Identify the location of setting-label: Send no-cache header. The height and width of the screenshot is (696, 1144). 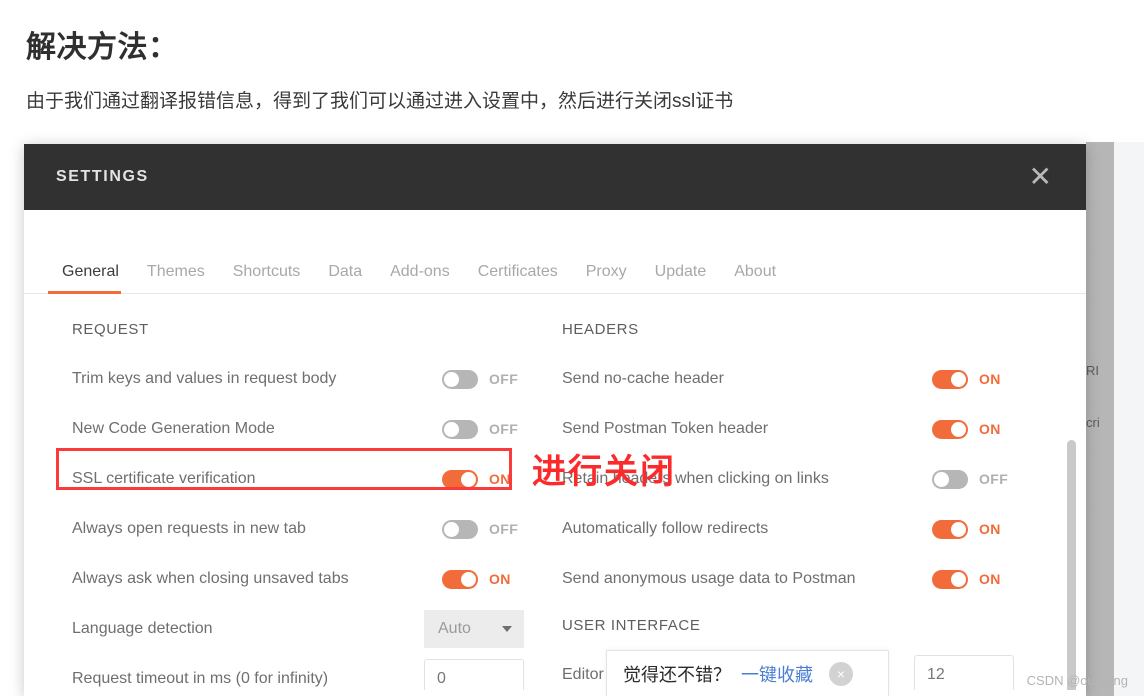
(643, 378).